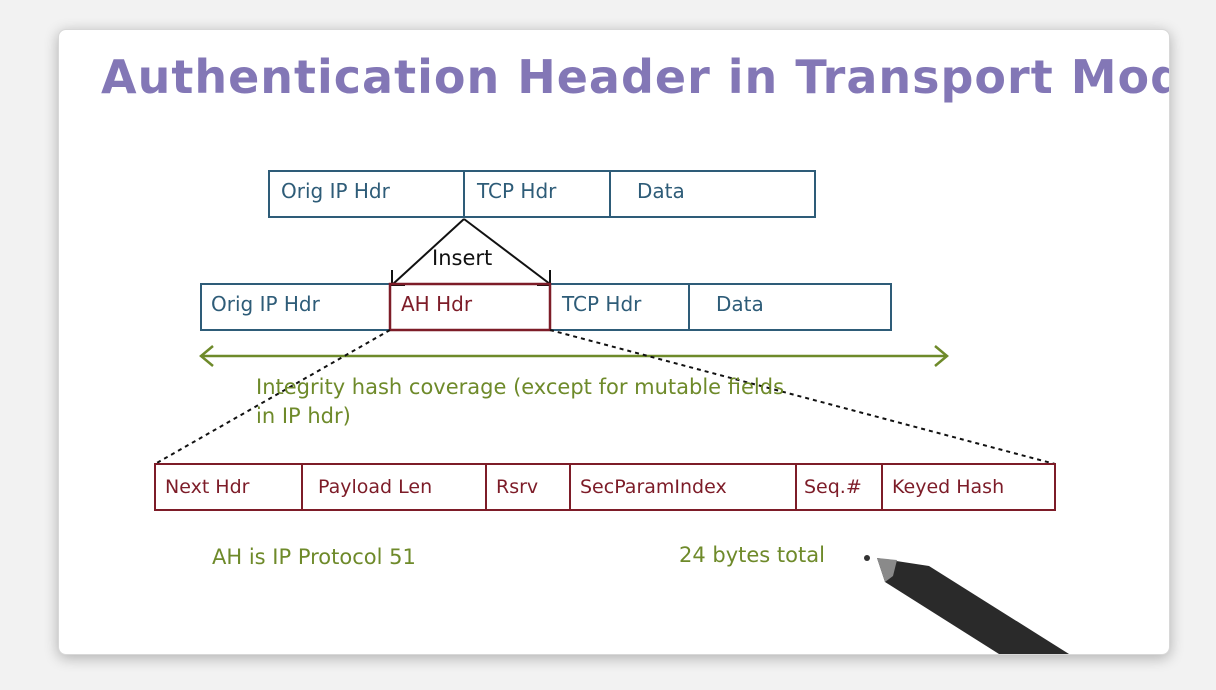  What do you see at coordinates (265, 304) in the screenshot?
I see `ah-packet-field-ip-hdr: Orig IP Hdr` at bounding box center [265, 304].